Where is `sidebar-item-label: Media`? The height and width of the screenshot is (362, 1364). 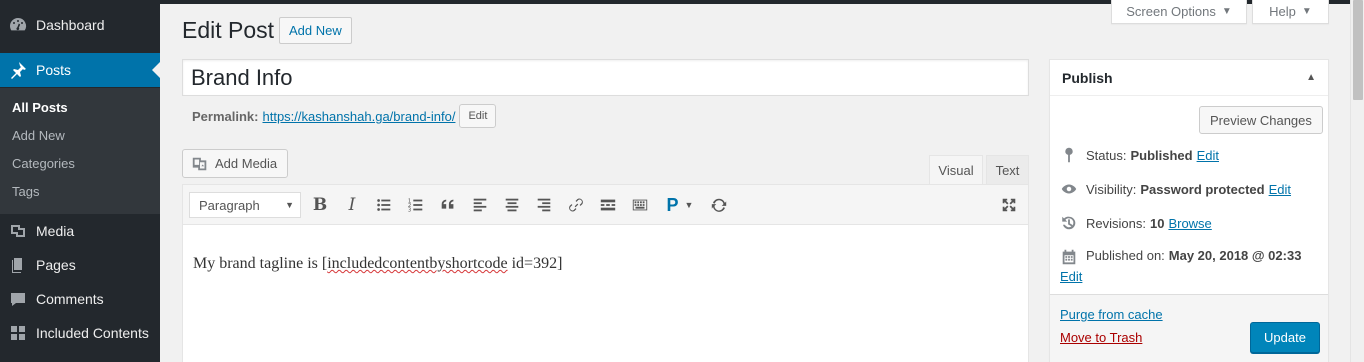
sidebar-item-label: Media is located at coordinates (55, 231).